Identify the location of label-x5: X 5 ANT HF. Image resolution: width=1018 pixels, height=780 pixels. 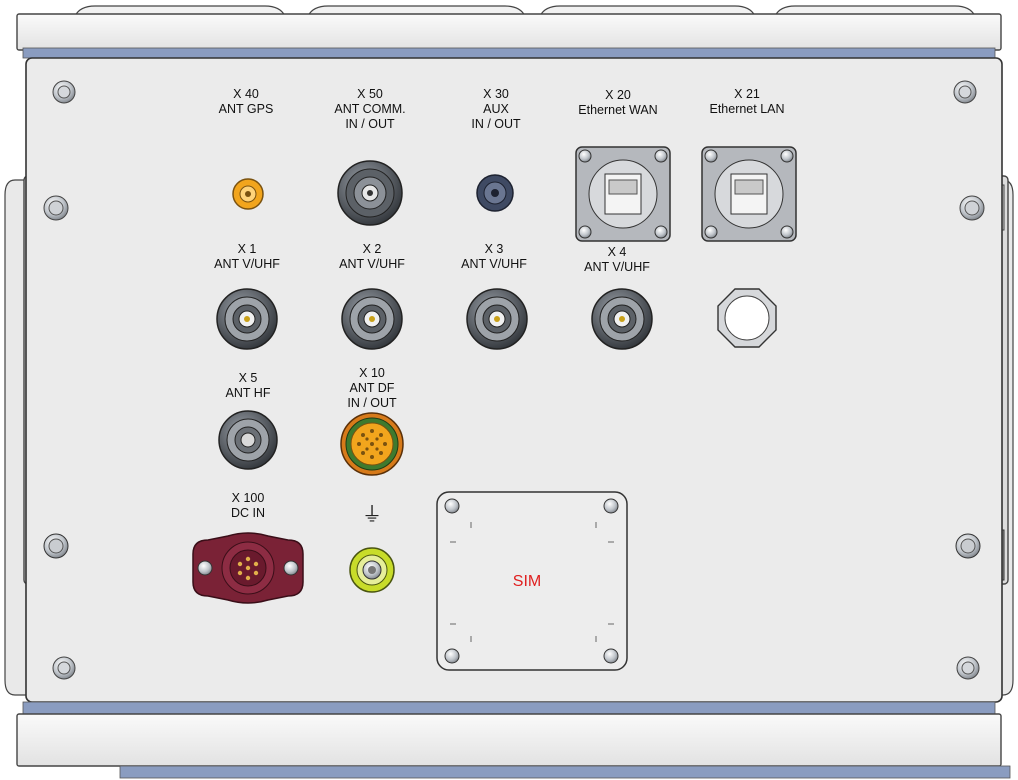
(248, 385).